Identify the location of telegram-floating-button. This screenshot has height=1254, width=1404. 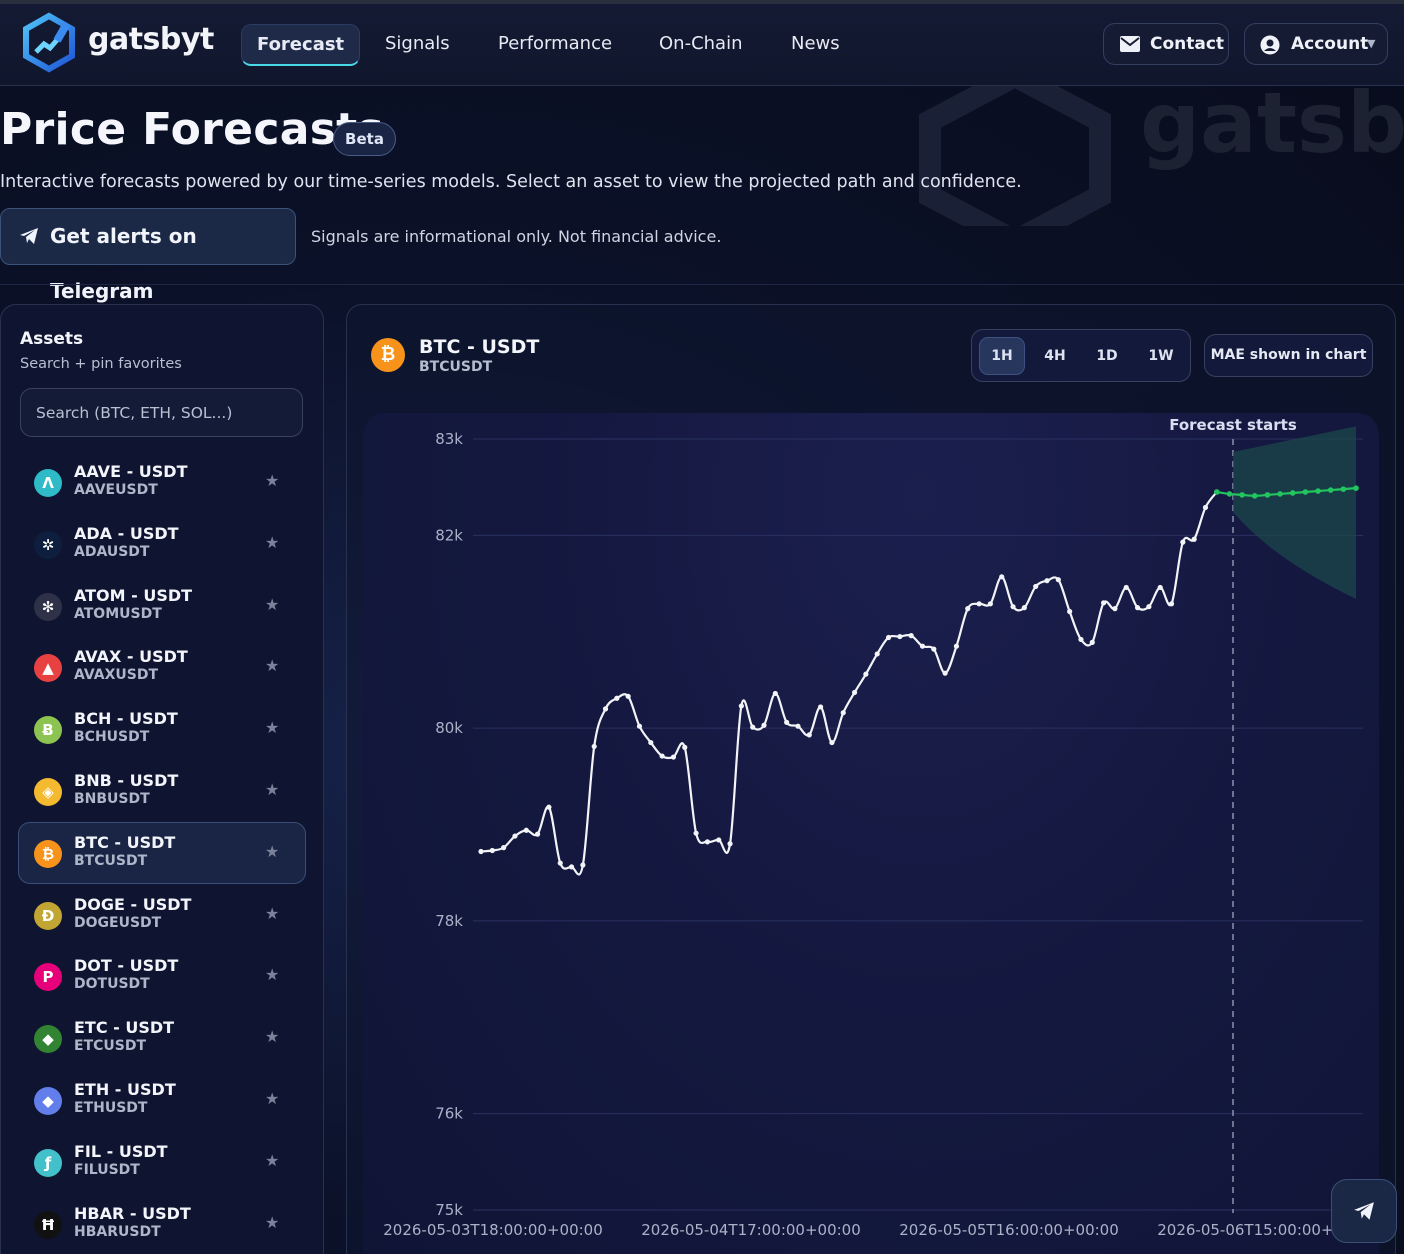
(1364, 1211).